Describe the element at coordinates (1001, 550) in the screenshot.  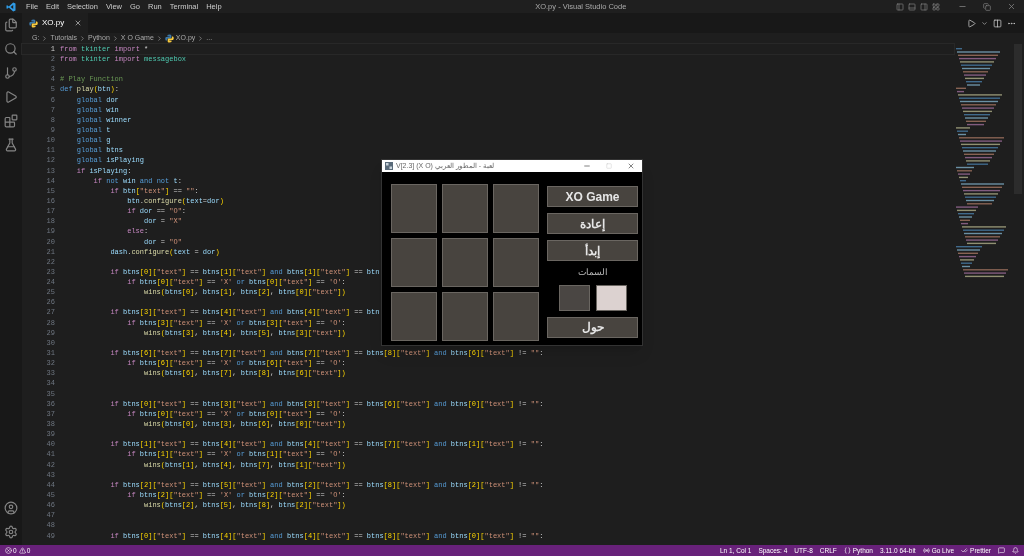
I see `feedback-icon` at that location.